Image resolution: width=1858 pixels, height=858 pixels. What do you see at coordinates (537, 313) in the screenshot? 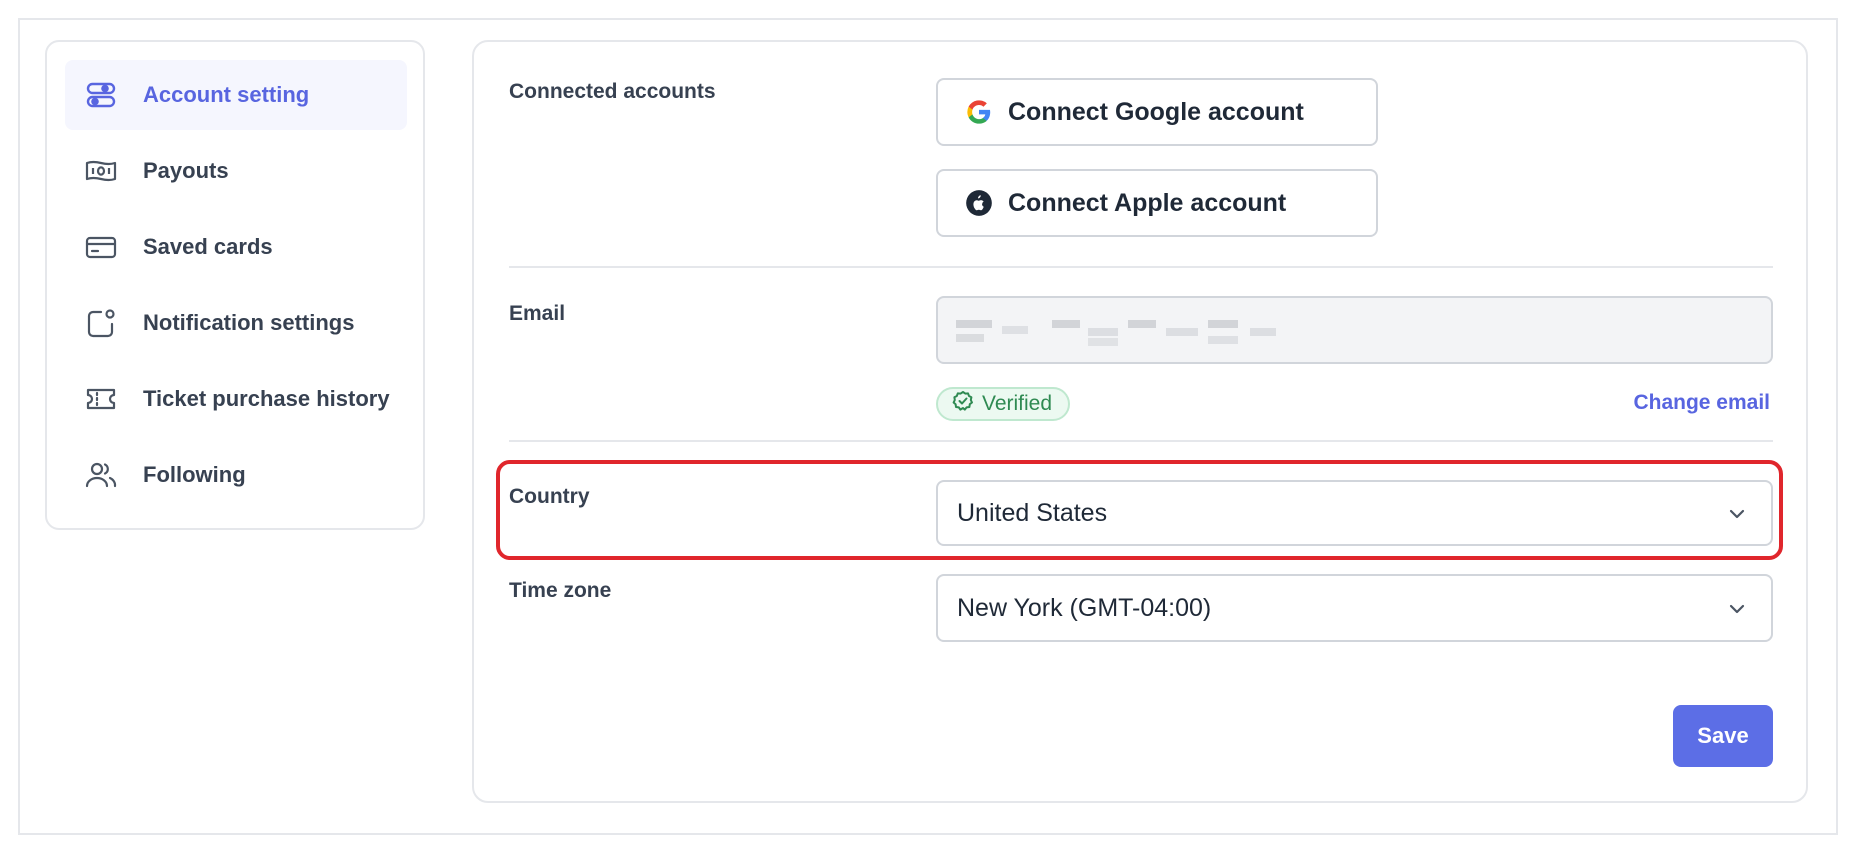
I see `email-label: Email` at bounding box center [537, 313].